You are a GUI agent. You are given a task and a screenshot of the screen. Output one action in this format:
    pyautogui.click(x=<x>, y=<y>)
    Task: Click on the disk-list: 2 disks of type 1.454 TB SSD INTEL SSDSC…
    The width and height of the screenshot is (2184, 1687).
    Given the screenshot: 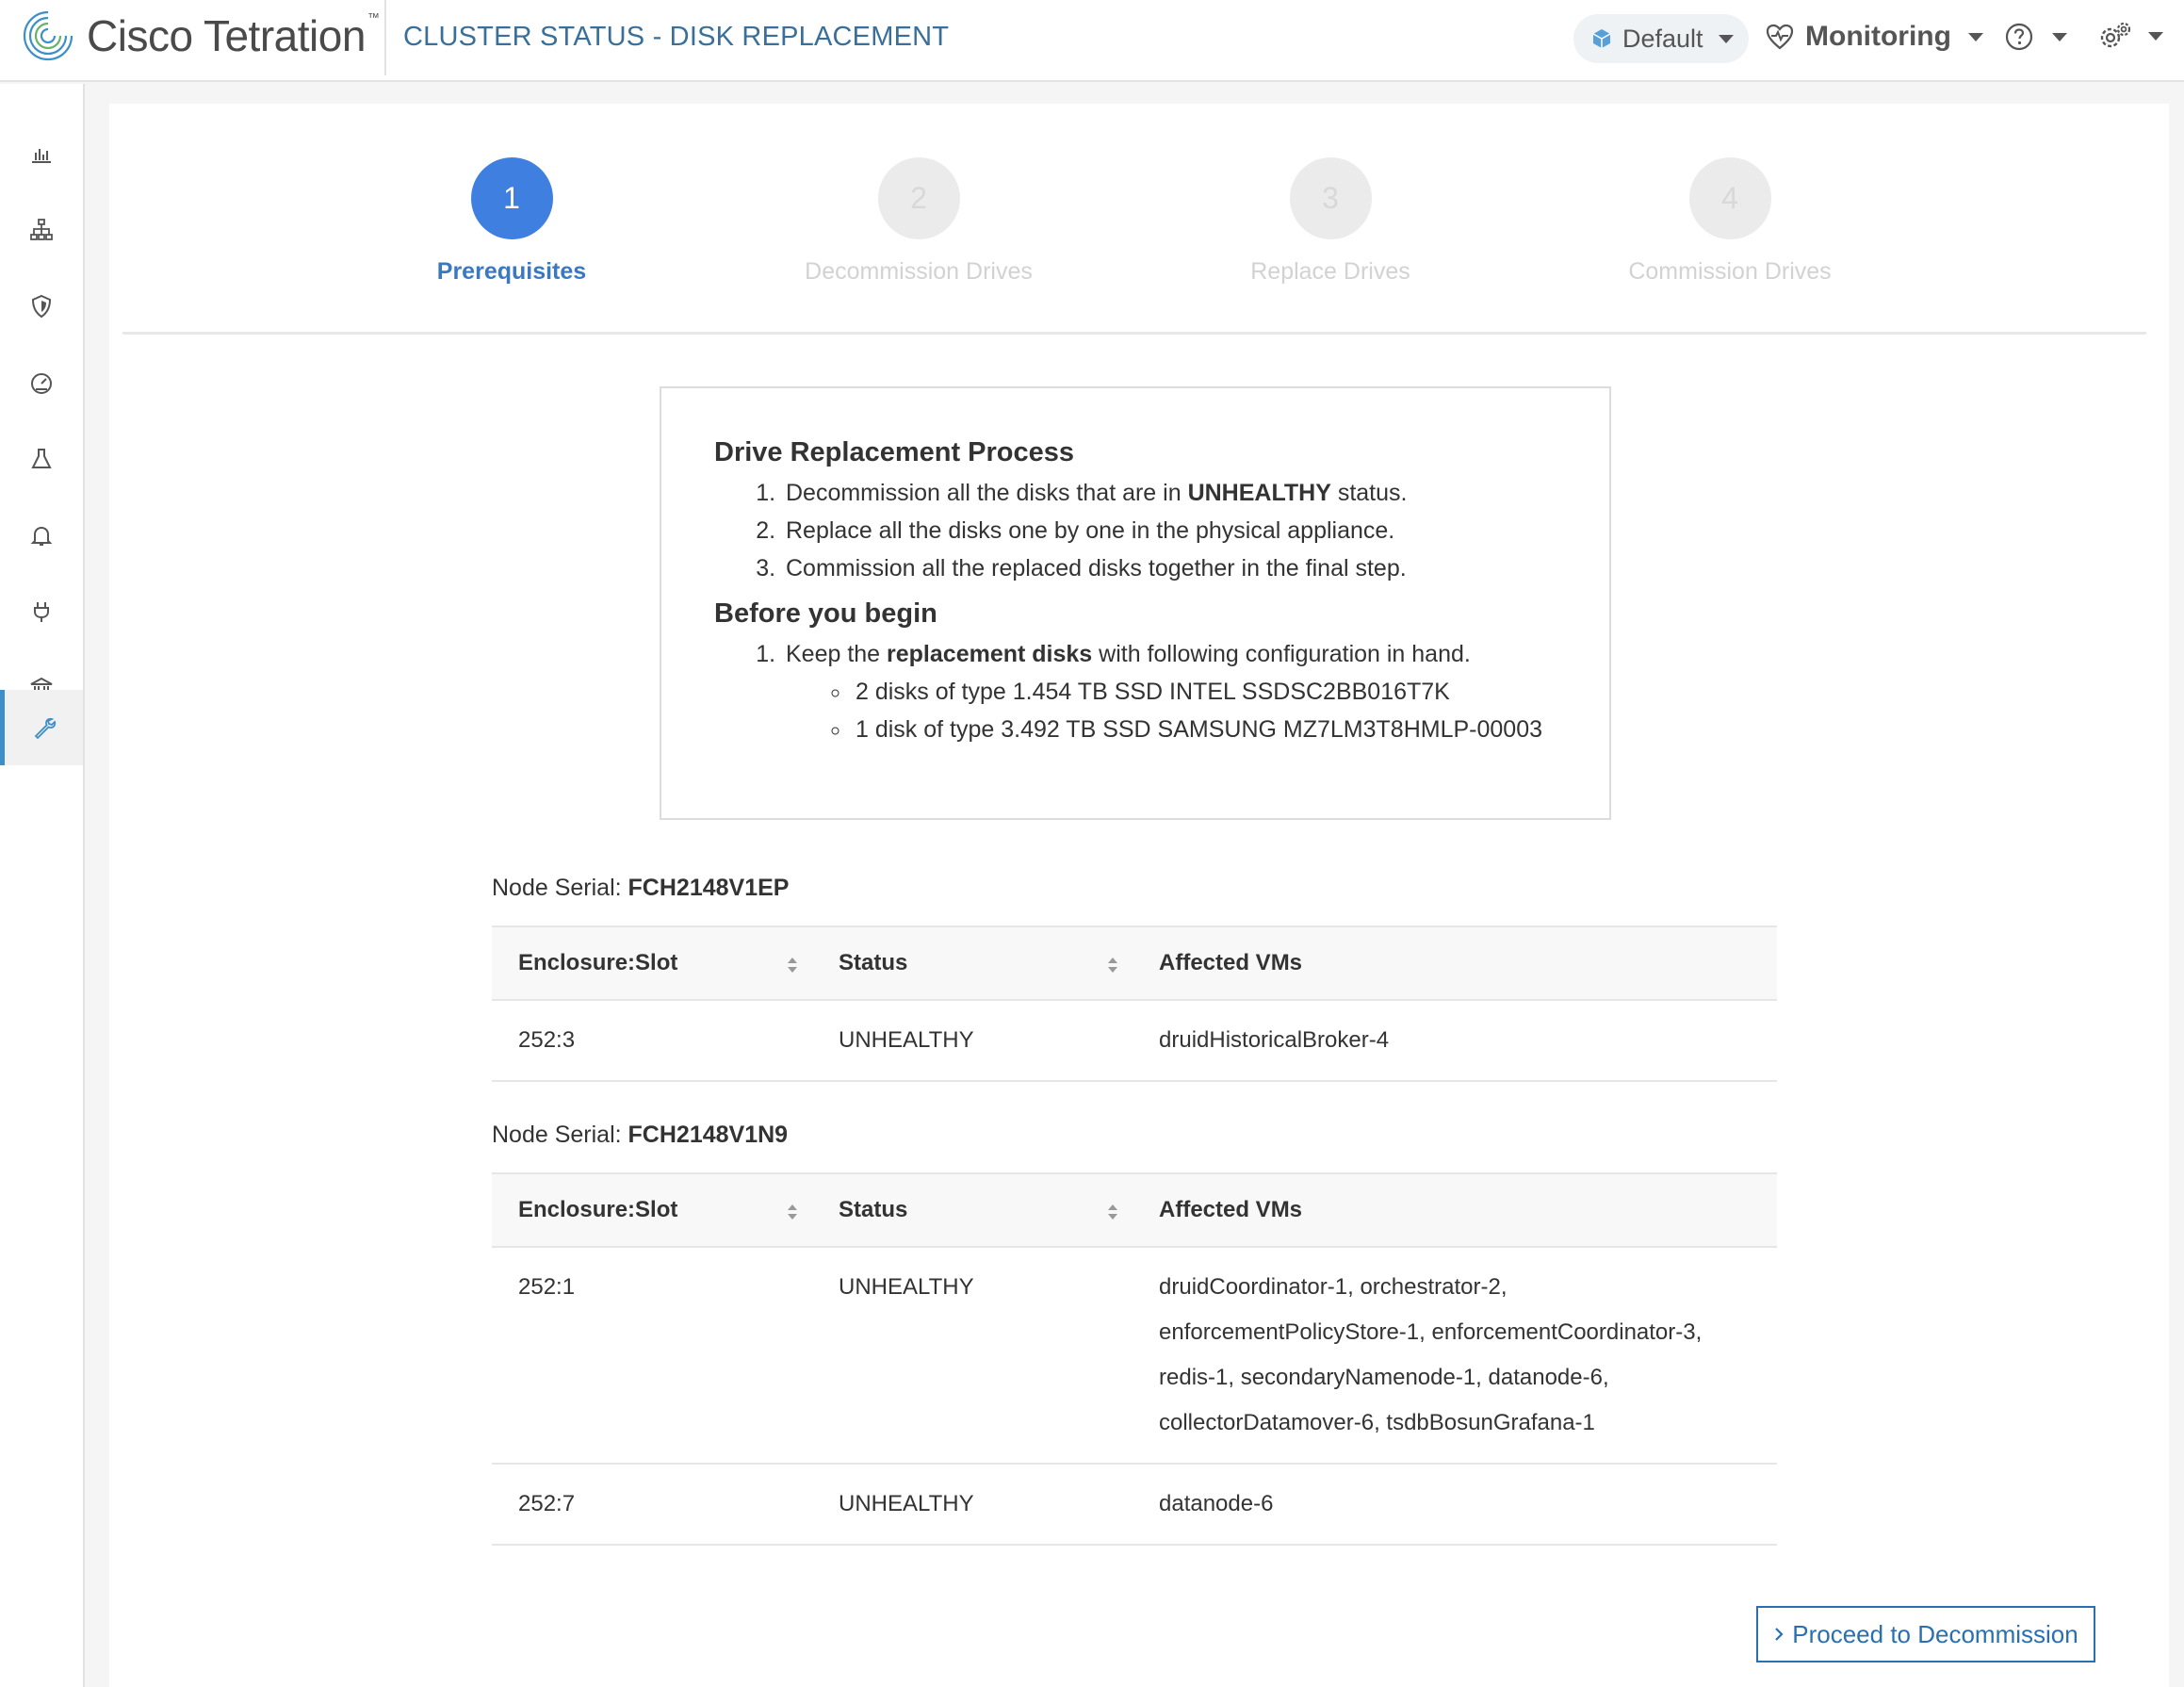 What is the action you would take?
    pyautogui.click(x=1204, y=710)
    